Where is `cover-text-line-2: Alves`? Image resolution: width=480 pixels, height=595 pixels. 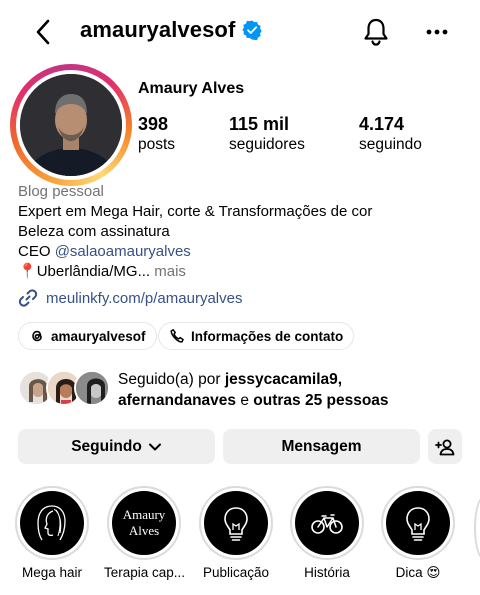 cover-text-line-2: Alves is located at coordinates (144, 530).